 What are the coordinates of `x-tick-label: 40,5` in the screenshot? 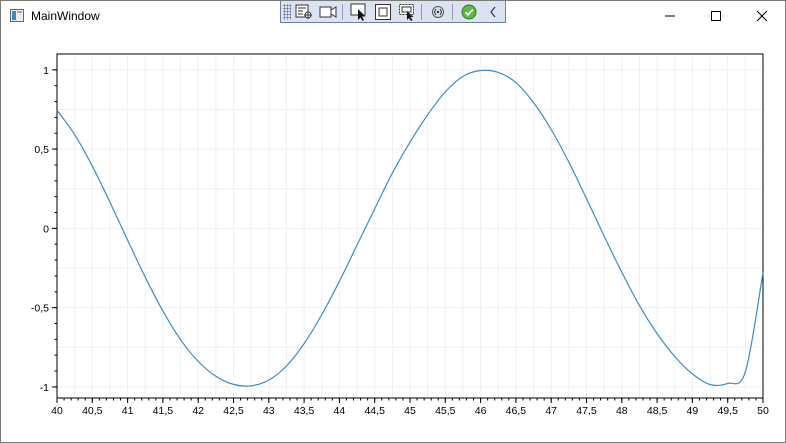 It's located at (92, 411).